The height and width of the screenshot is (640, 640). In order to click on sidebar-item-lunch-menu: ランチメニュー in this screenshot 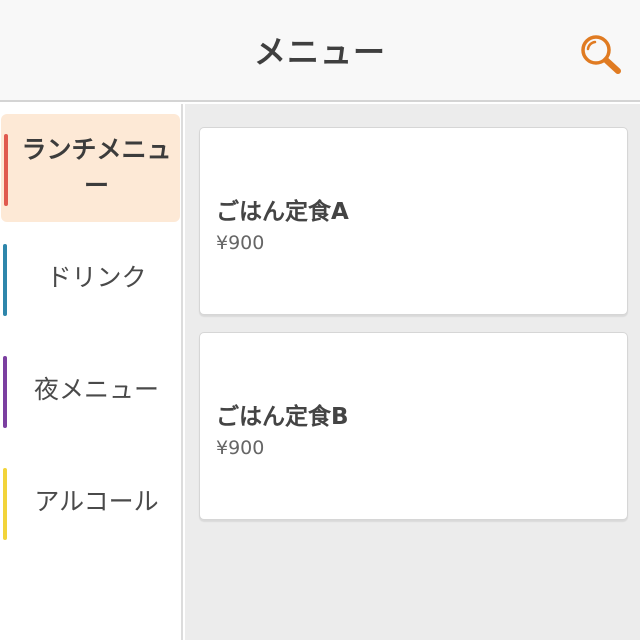, I will do `click(90, 168)`.